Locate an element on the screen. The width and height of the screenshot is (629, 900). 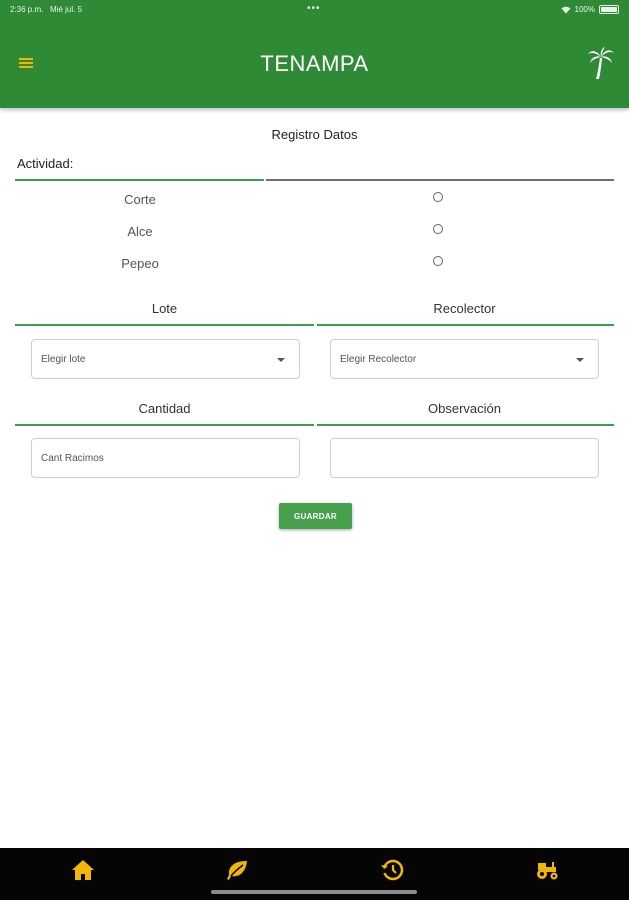
actividad-divider-gray is located at coordinates (440, 180).